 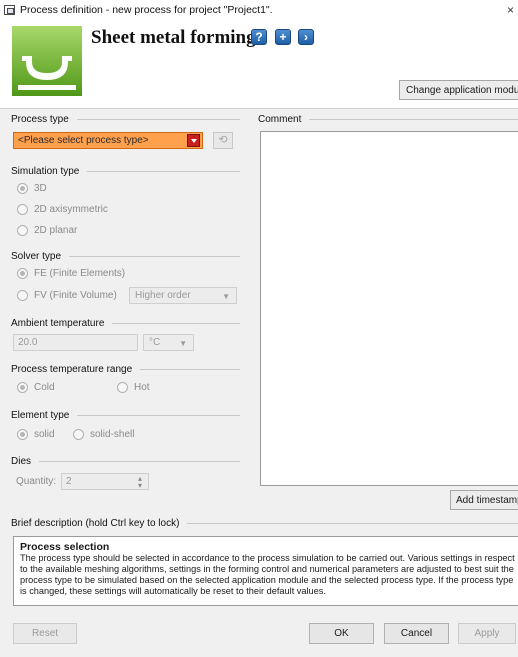 What do you see at coordinates (71, 209) in the screenshot?
I see `option-label: 2D axisymmetric` at bounding box center [71, 209].